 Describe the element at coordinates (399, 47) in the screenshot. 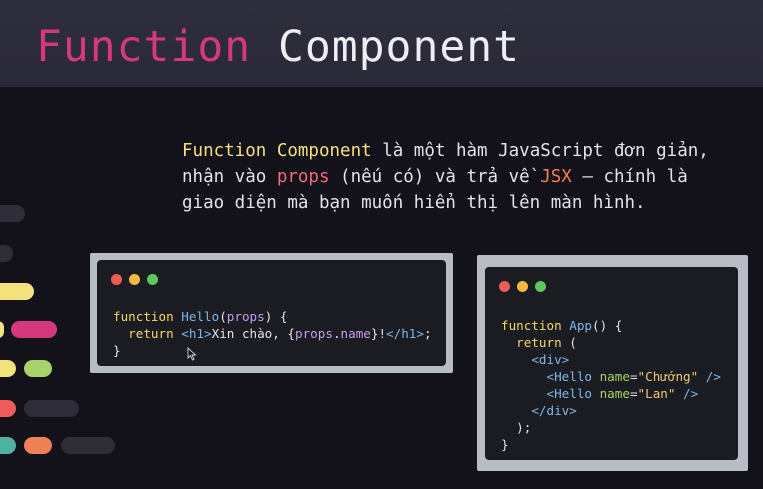

I see `title-word-component: Component` at that location.